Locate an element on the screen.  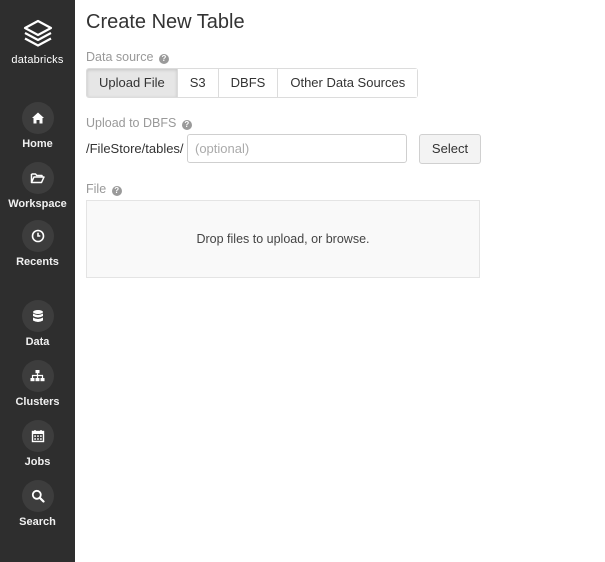
file-label: File ? is located at coordinates (104, 189).